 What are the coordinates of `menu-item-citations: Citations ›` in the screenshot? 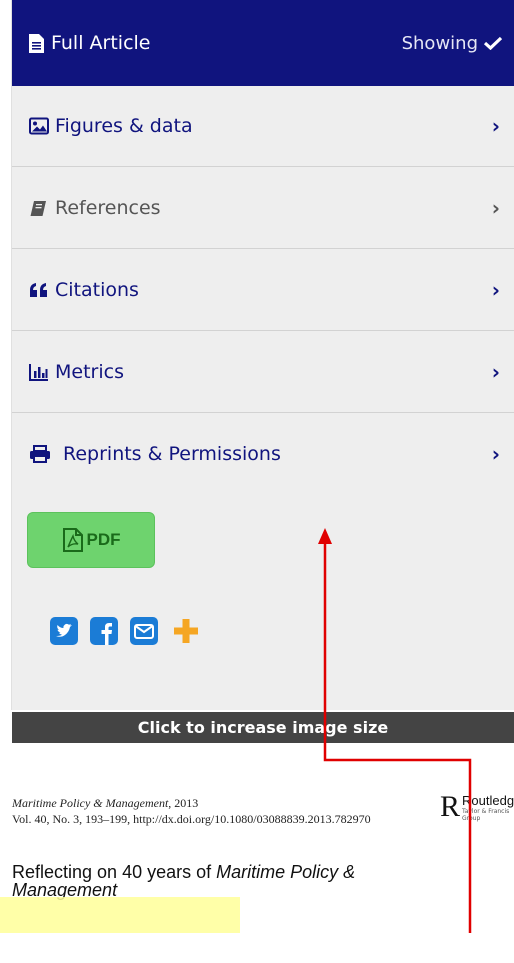 It's located at (263, 290).